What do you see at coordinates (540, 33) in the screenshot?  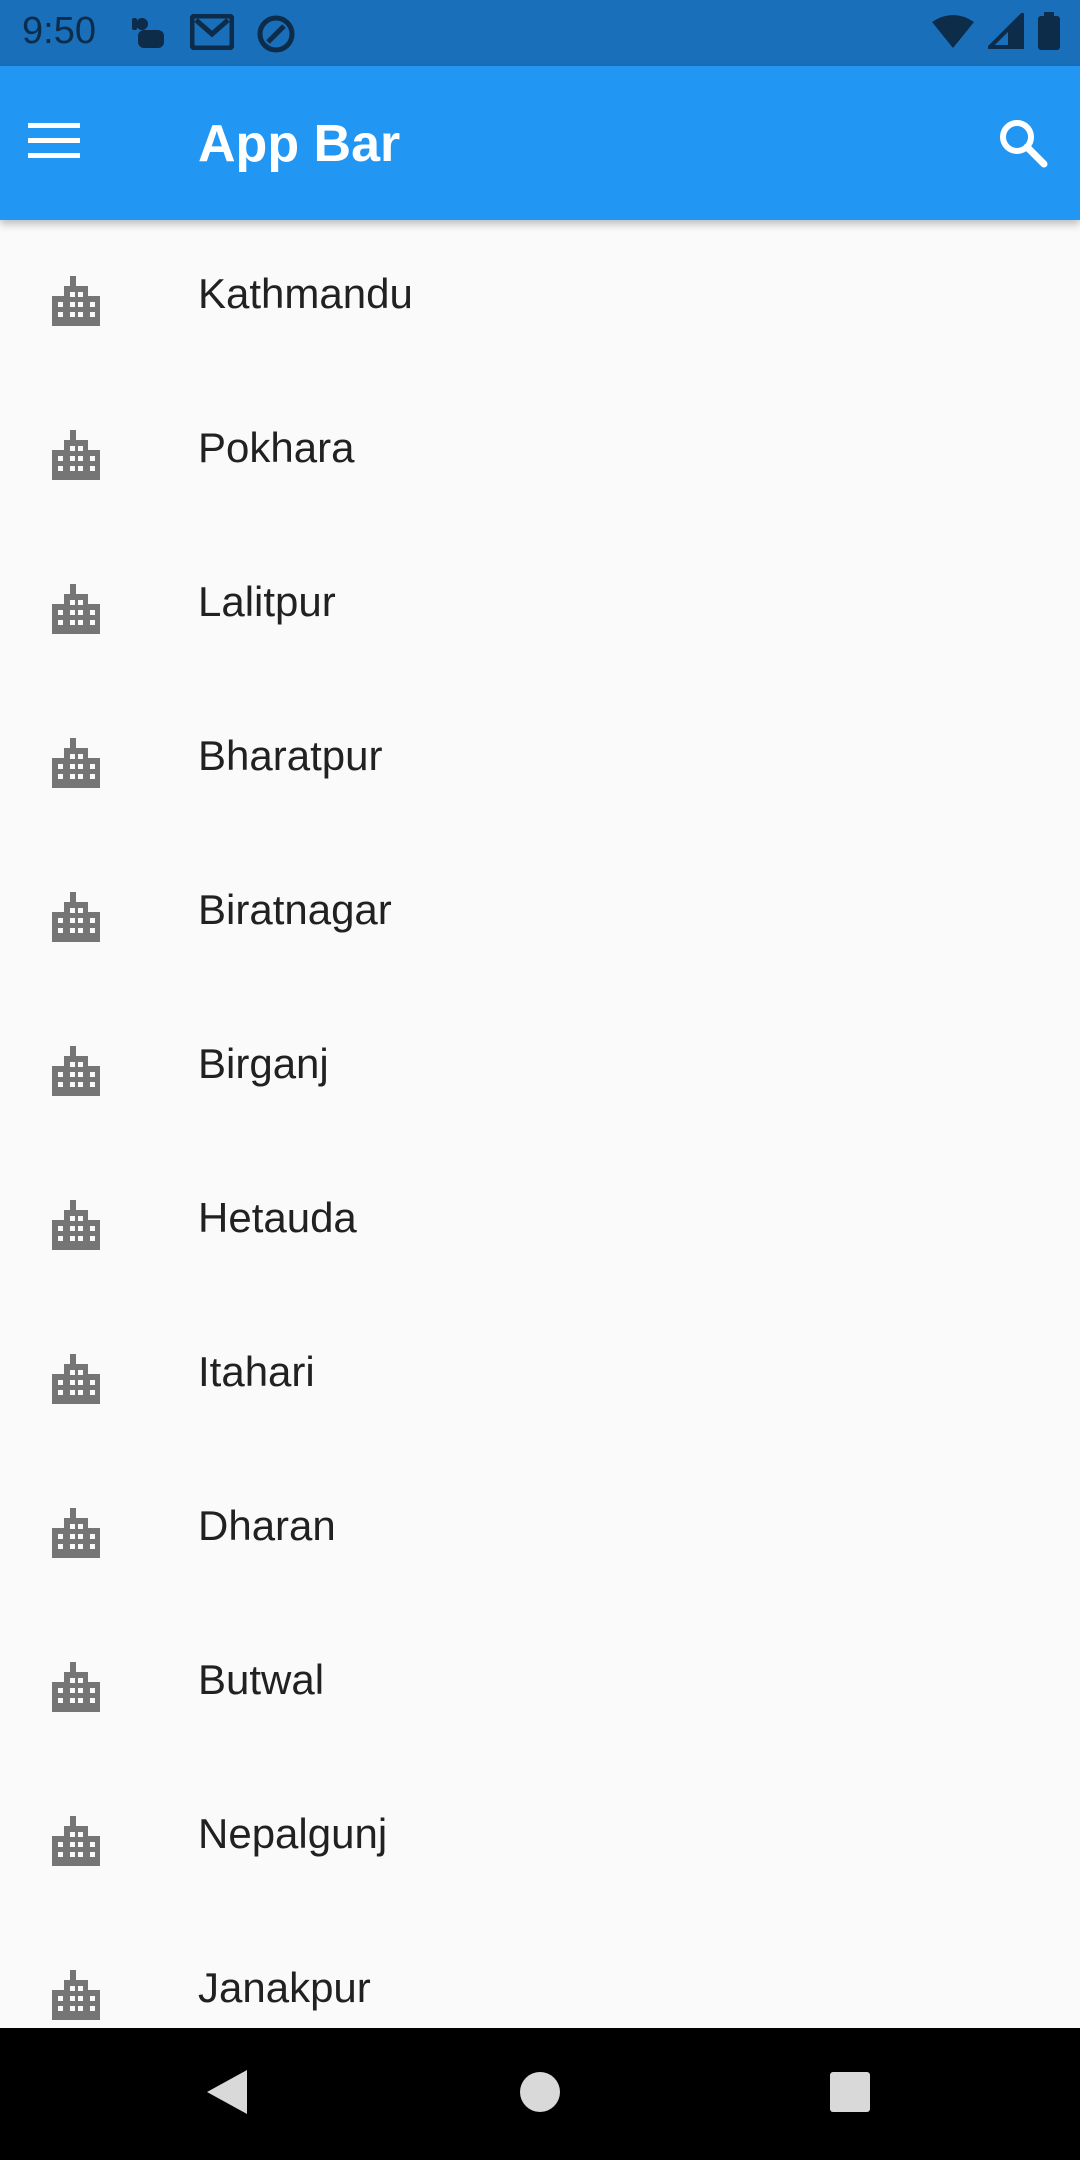 I see `status-bar: 9:50` at bounding box center [540, 33].